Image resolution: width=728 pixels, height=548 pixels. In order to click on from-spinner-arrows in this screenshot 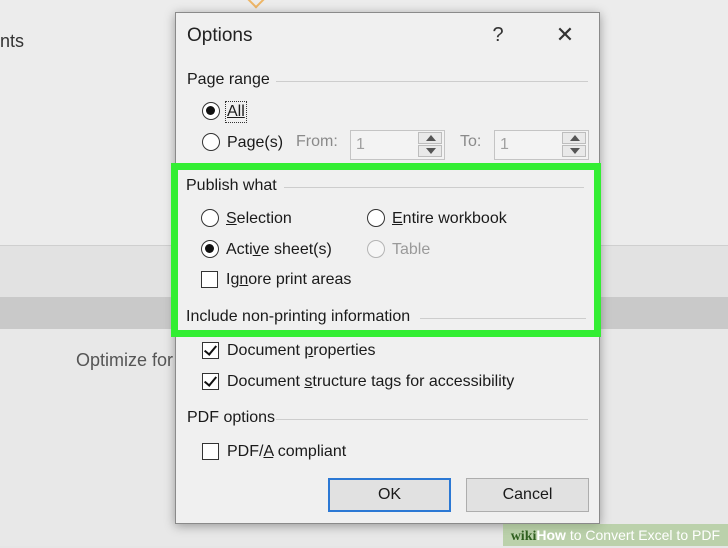, I will do `click(430, 145)`.